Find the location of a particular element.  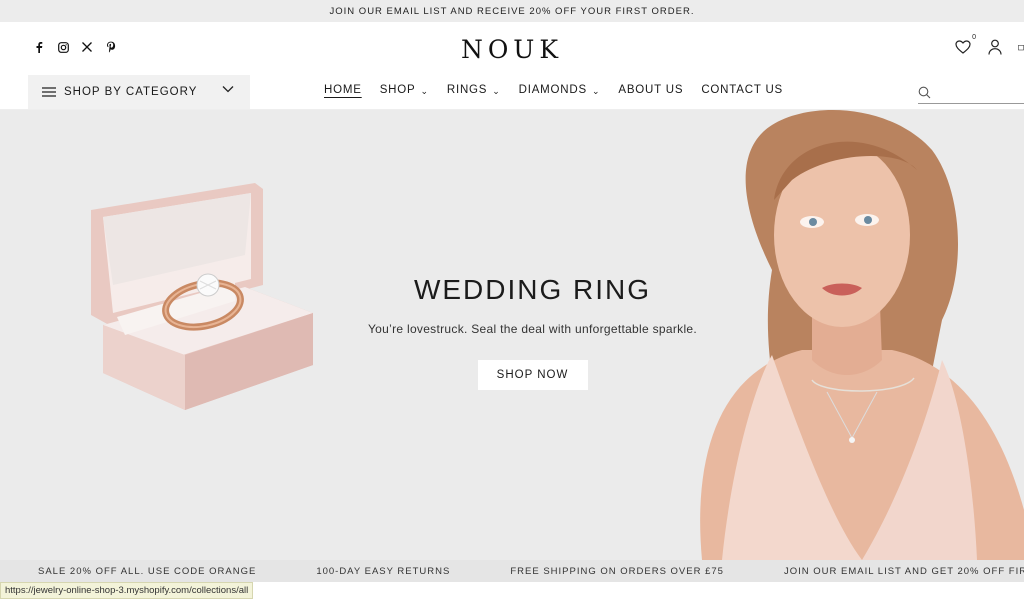

search-icon is located at coordinates (924, 92).